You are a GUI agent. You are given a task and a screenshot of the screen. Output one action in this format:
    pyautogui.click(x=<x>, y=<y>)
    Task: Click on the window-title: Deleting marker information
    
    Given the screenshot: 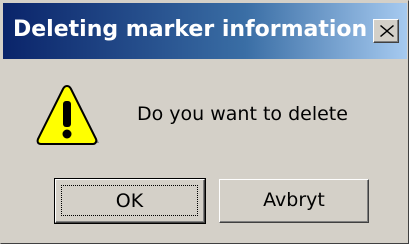 What is the action you would take?
    pyautogui.click(x=190, y=29)
    